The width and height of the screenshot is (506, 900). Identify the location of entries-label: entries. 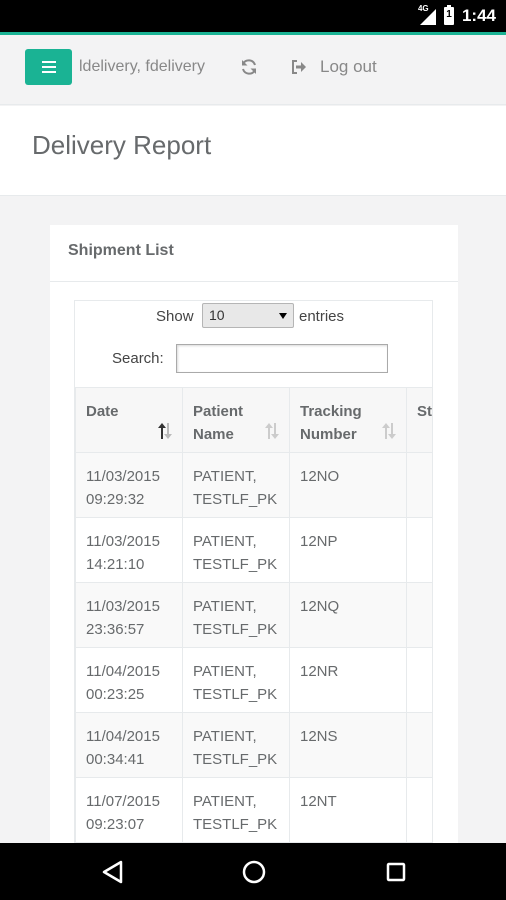
(322, 316).